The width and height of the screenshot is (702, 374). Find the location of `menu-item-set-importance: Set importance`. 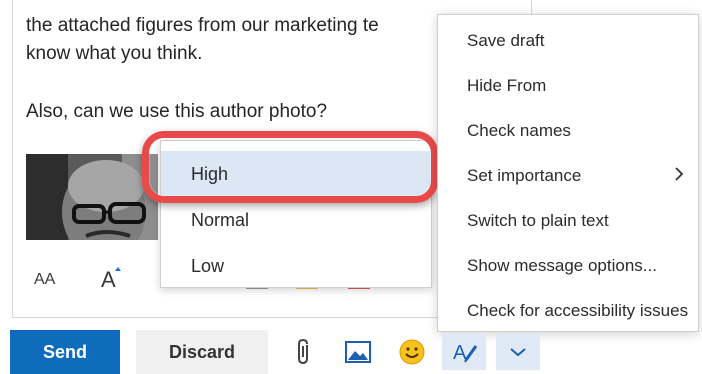

menu-item-set-importance: Set importance is located at coordinates (568, 175).